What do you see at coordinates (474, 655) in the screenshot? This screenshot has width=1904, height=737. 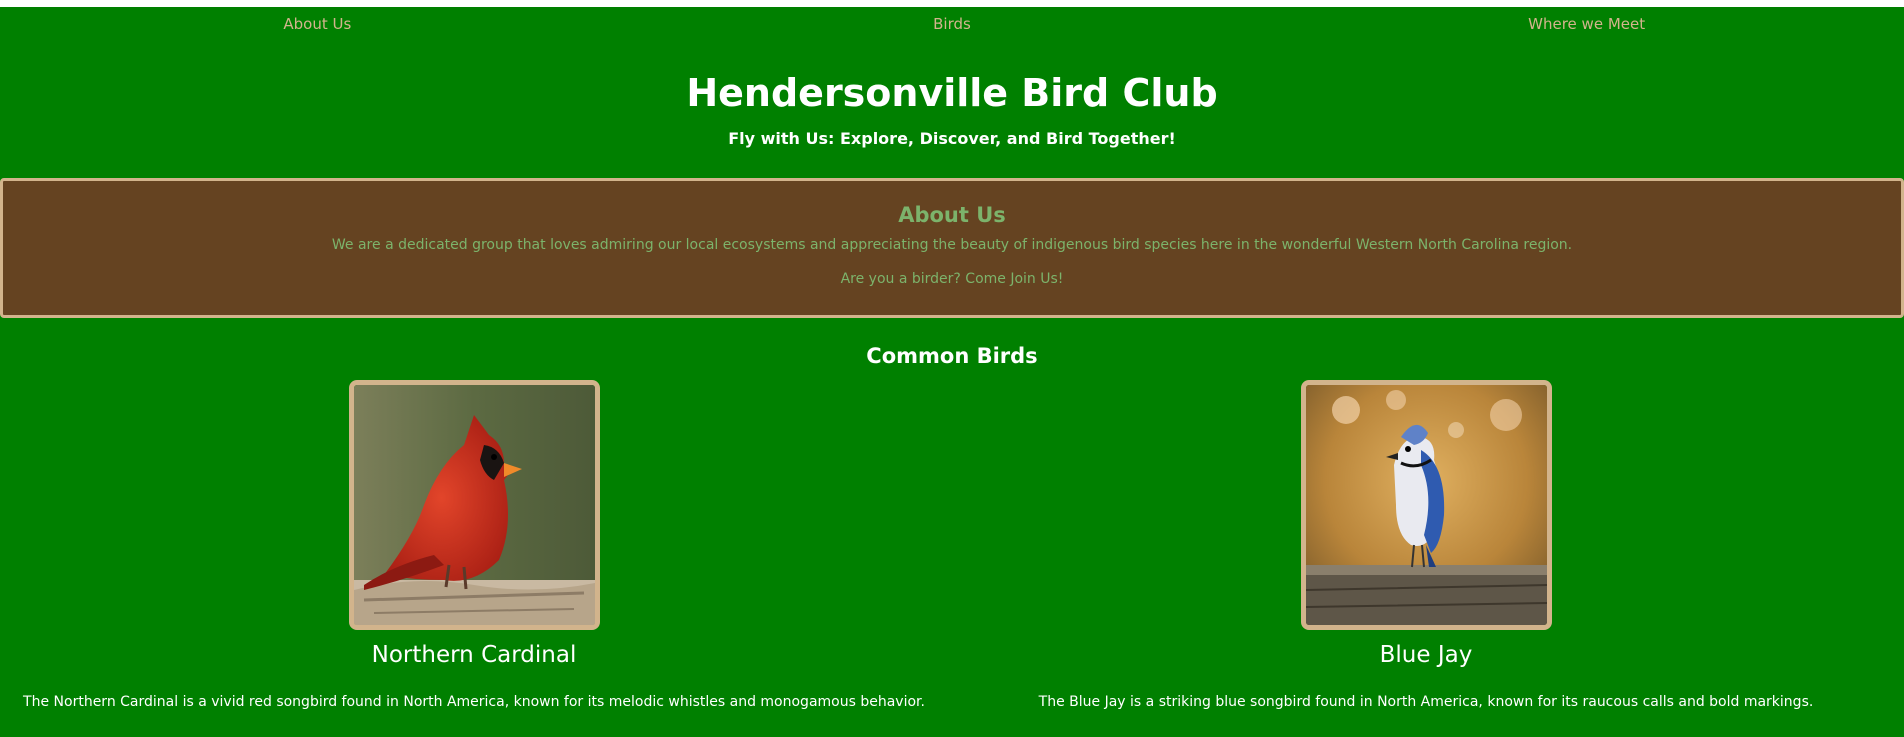 I see `northern-cardinal-name: Northern Cardinal` at bounding box center [474, 655].